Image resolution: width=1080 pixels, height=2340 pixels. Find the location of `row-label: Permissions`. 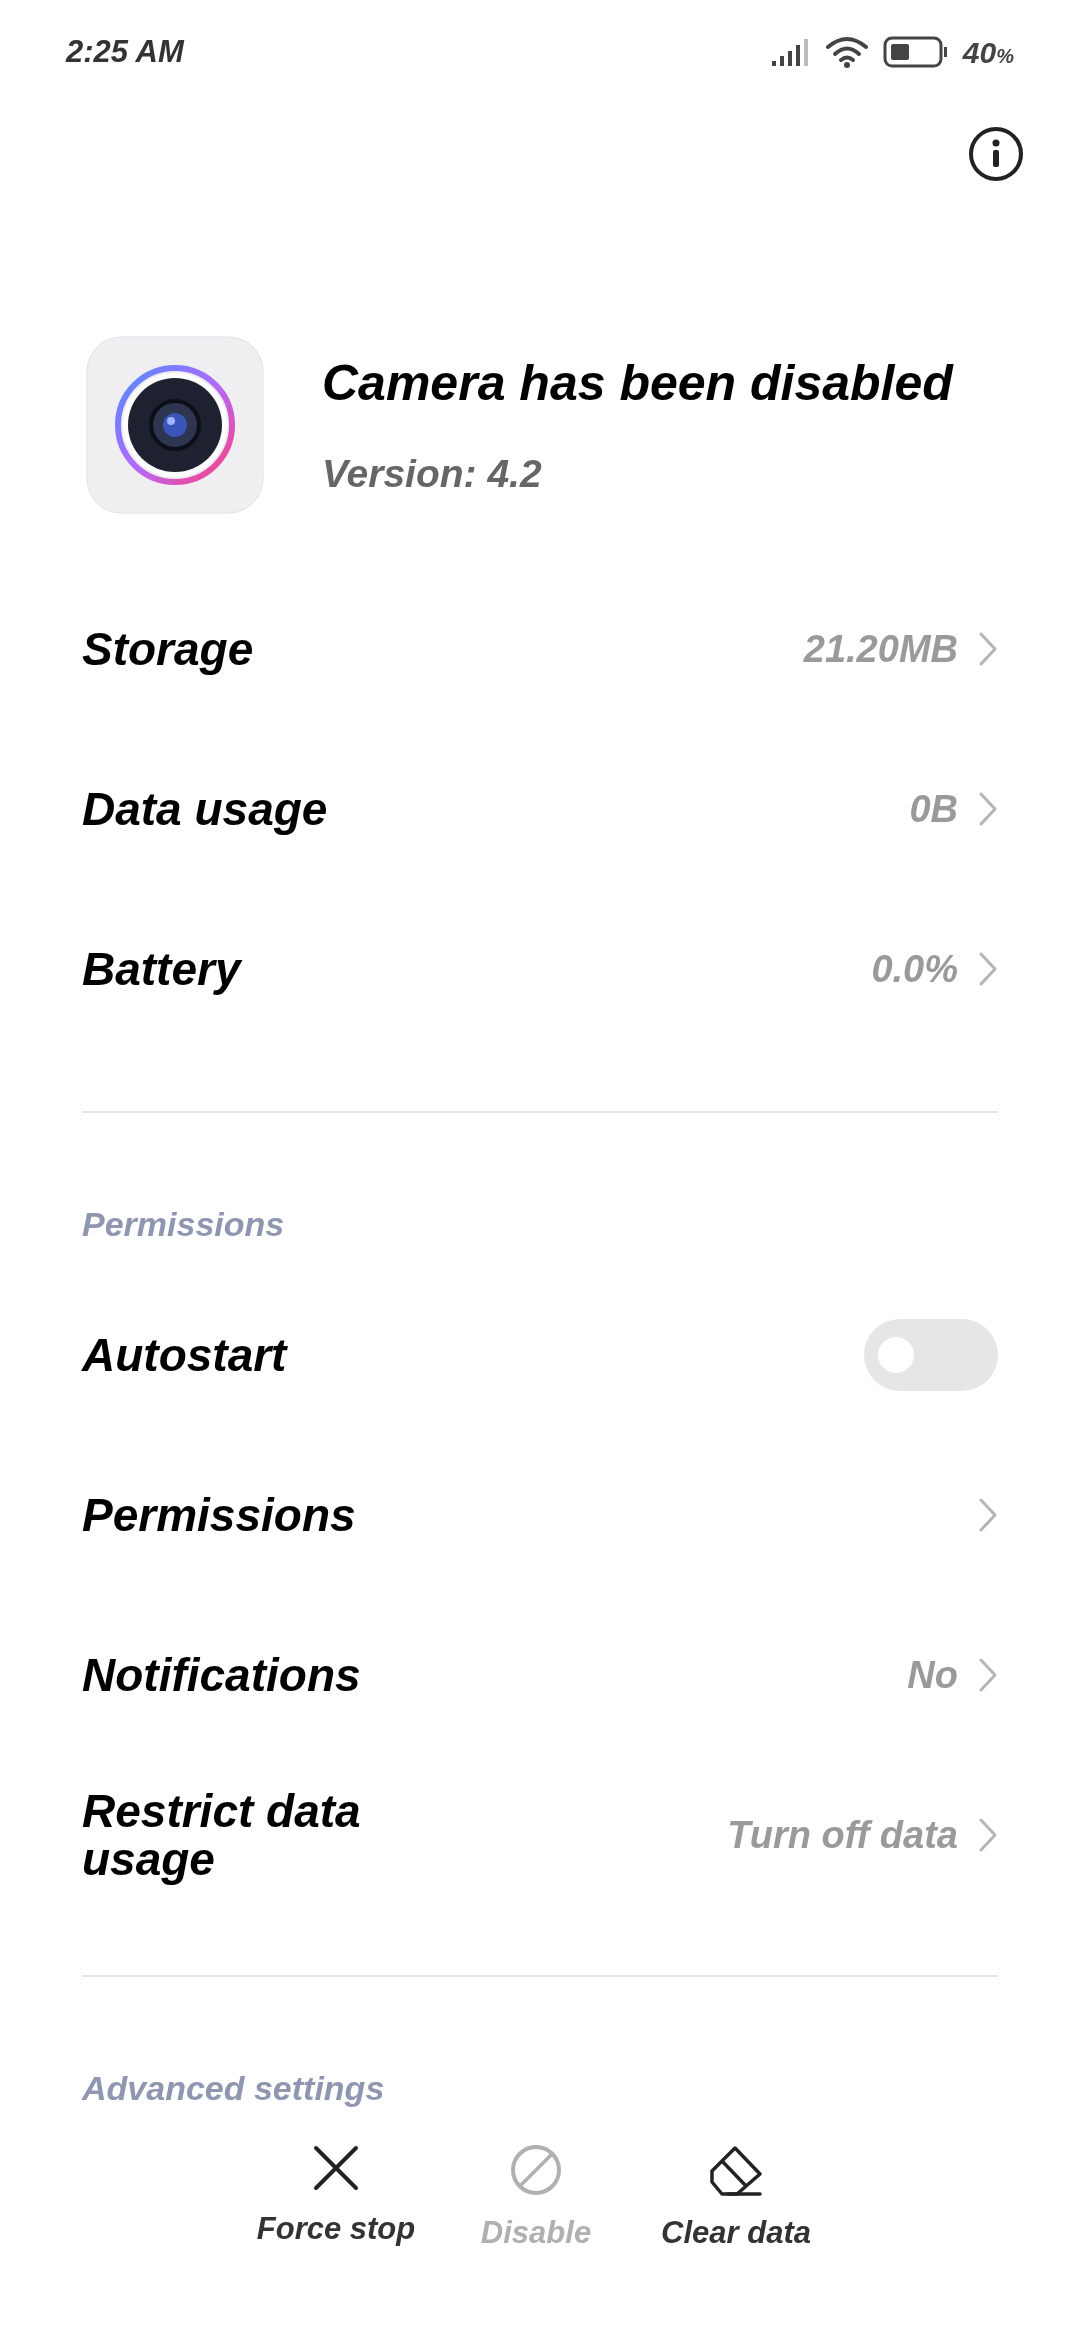

row-label: Permissions is located at coordinates (219, 1515).